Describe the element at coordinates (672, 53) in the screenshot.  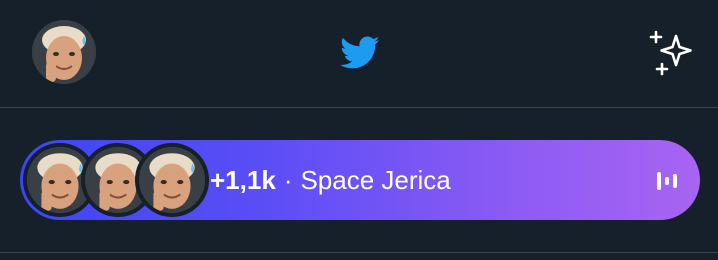
I see `sparkle-timeline-icon` at that location.